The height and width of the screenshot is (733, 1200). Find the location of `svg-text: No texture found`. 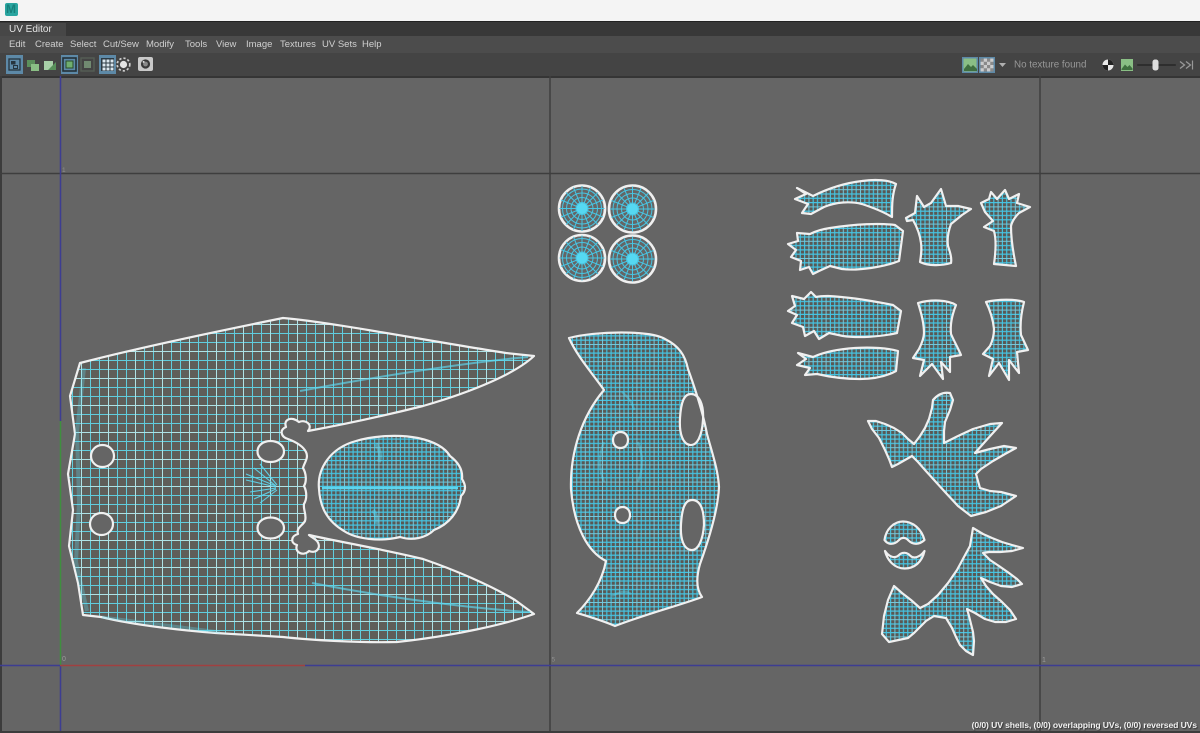

svg-text: No texture found is located at coordinates (1050, 65).